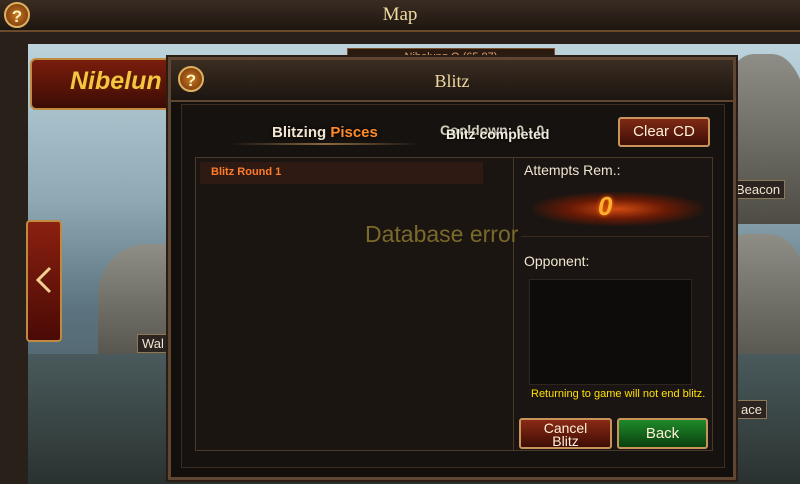  What do you see at coordinates (325, 144) in the screenshot?
I see `status-underline` at bounding box center [325, 144].